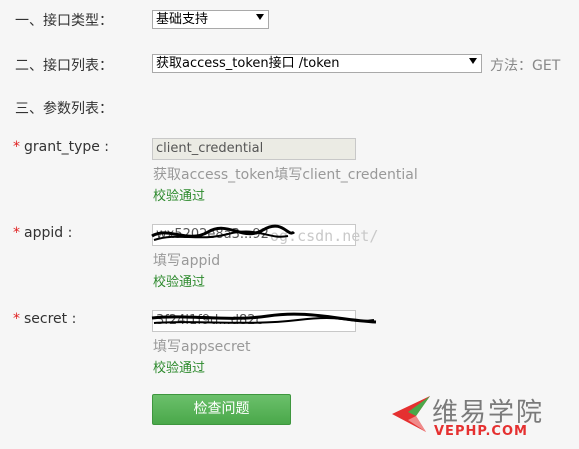 The width and height of the screenshot is (579, 449). I want to click on appid-label-text: appid :, so click(48, 233).